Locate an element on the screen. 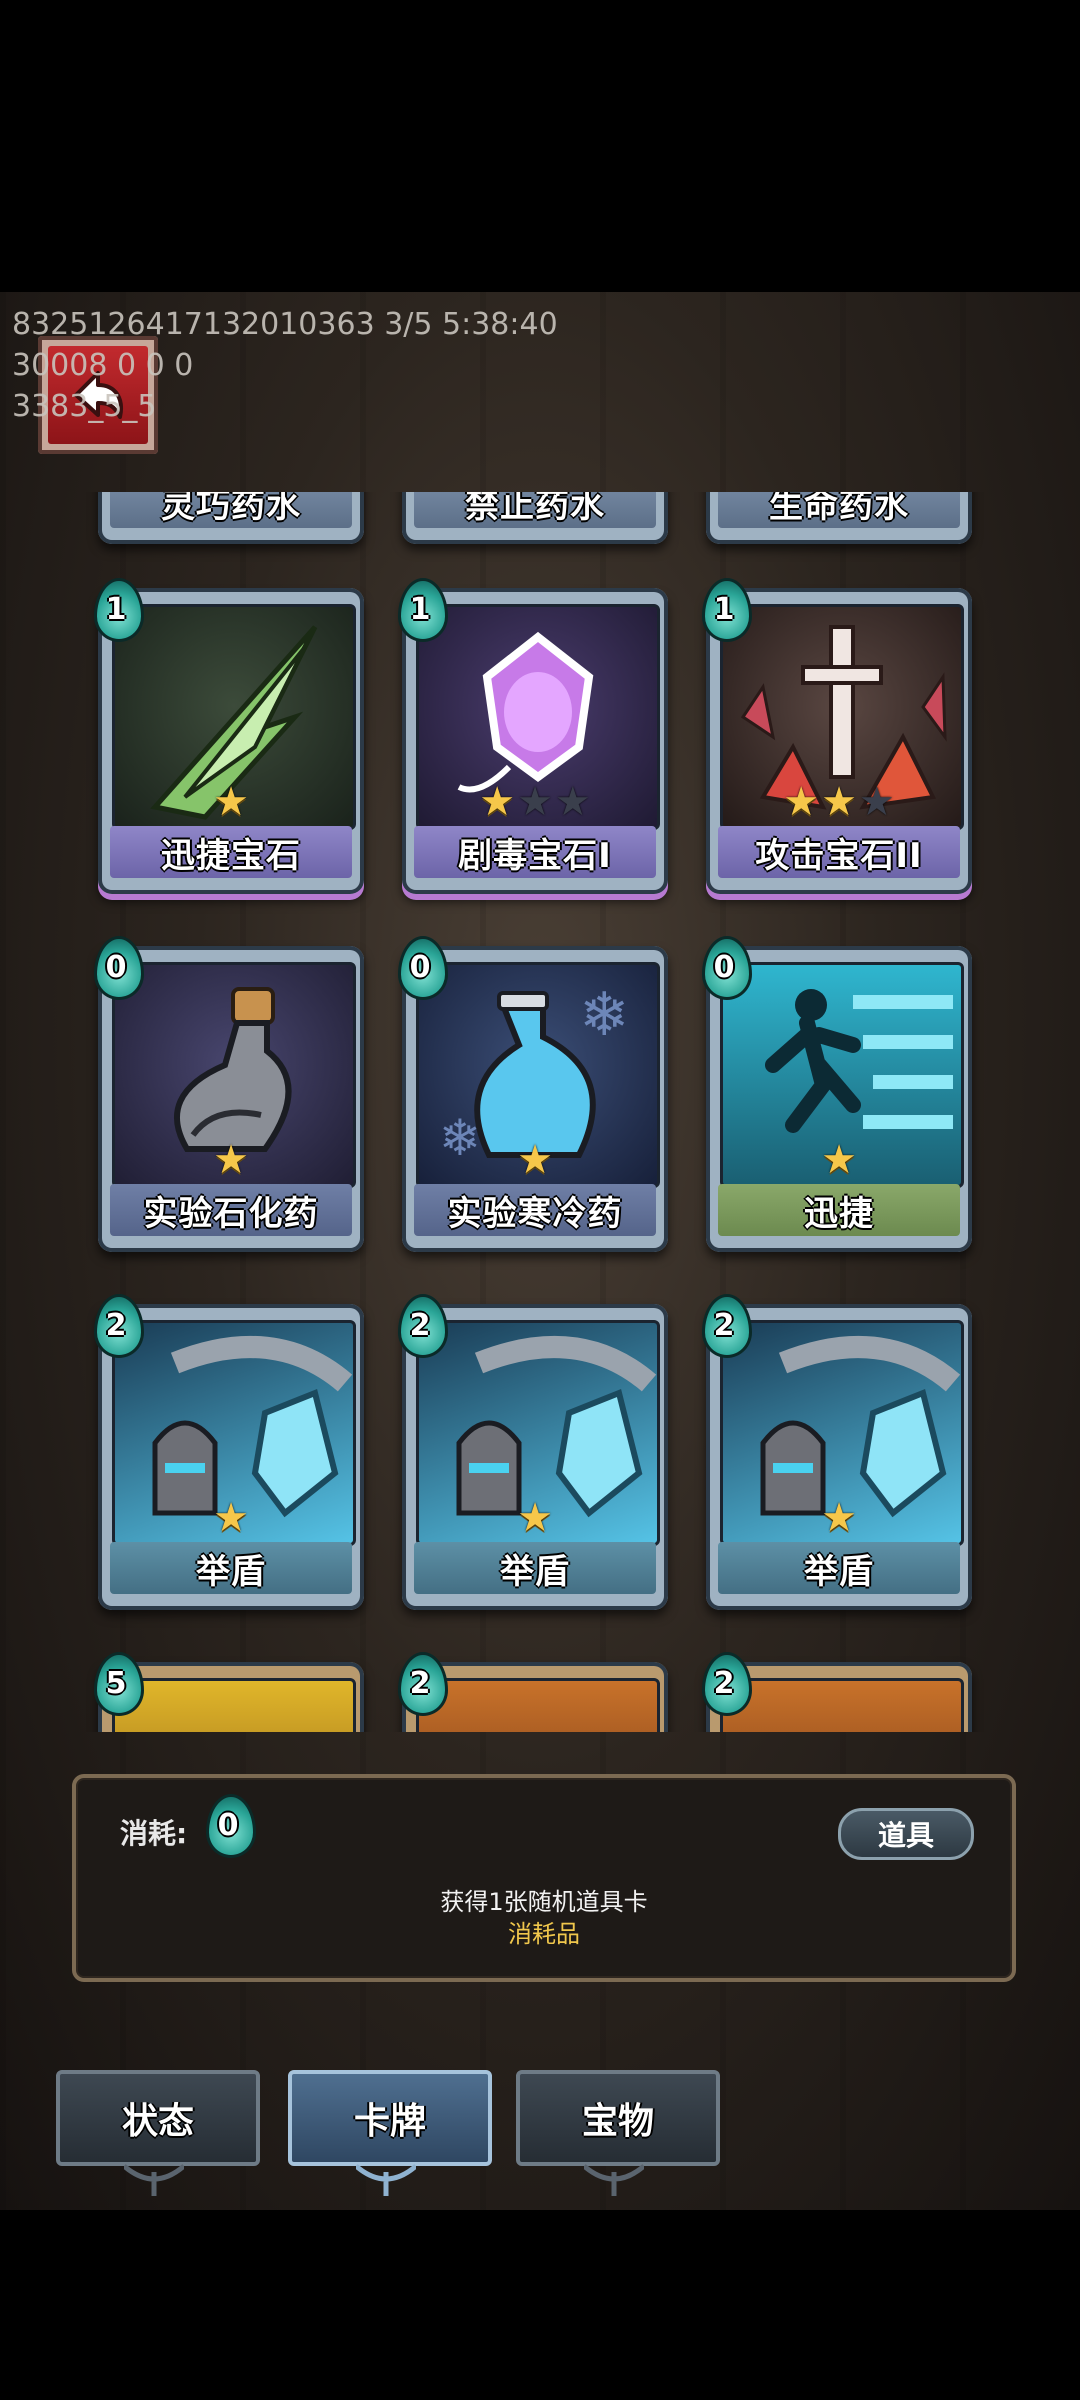 Image resolution: width=1080 pixels, height=2400 pixels. card-type-tag: 道具 is located at coordinates (906, 1834).